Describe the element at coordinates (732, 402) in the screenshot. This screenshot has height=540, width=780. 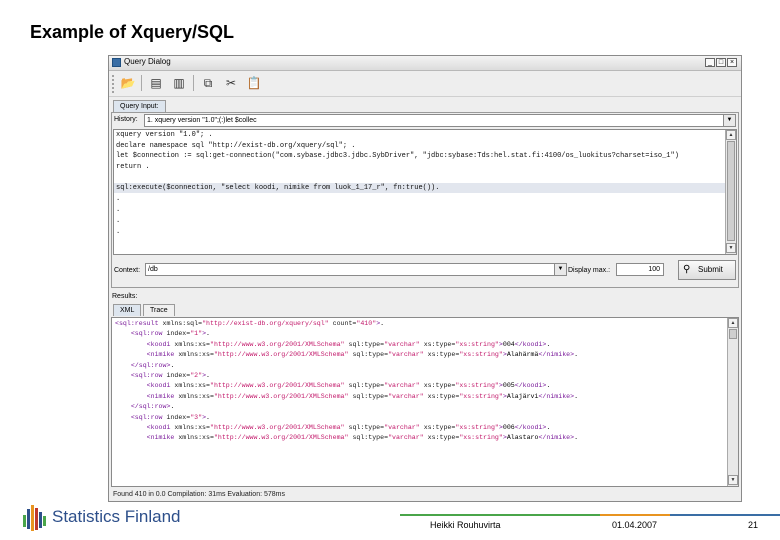
I see `results-scrollbar: ▲ ▼` at that location.